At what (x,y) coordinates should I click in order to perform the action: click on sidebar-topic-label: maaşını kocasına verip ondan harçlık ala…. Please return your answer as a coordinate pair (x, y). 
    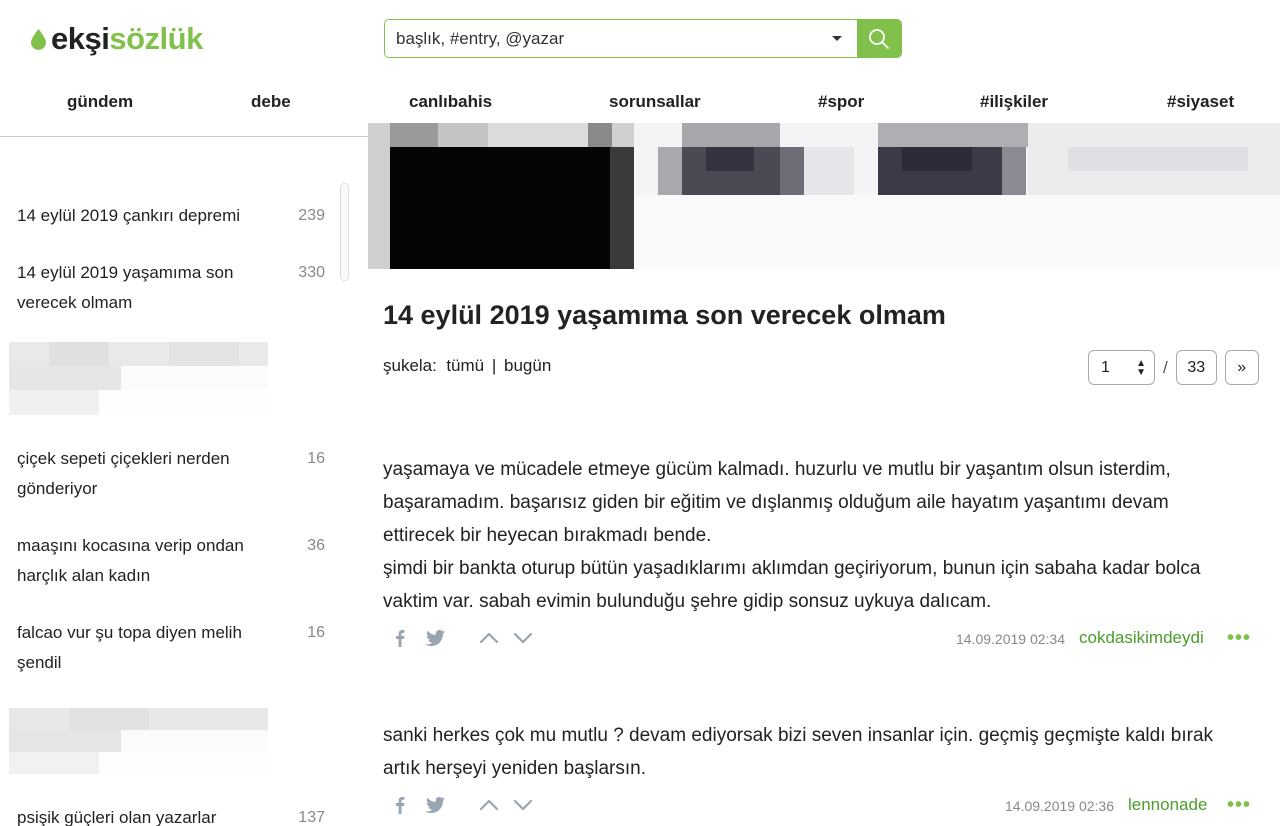
    Looking at the image, I should click on (130, 560).